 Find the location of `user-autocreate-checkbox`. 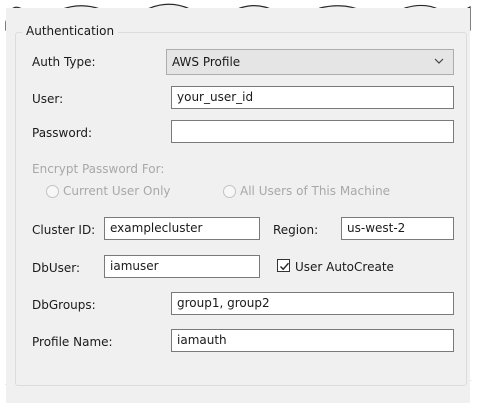

user-autocreate-checkbox is located at coordinates (283, 265).